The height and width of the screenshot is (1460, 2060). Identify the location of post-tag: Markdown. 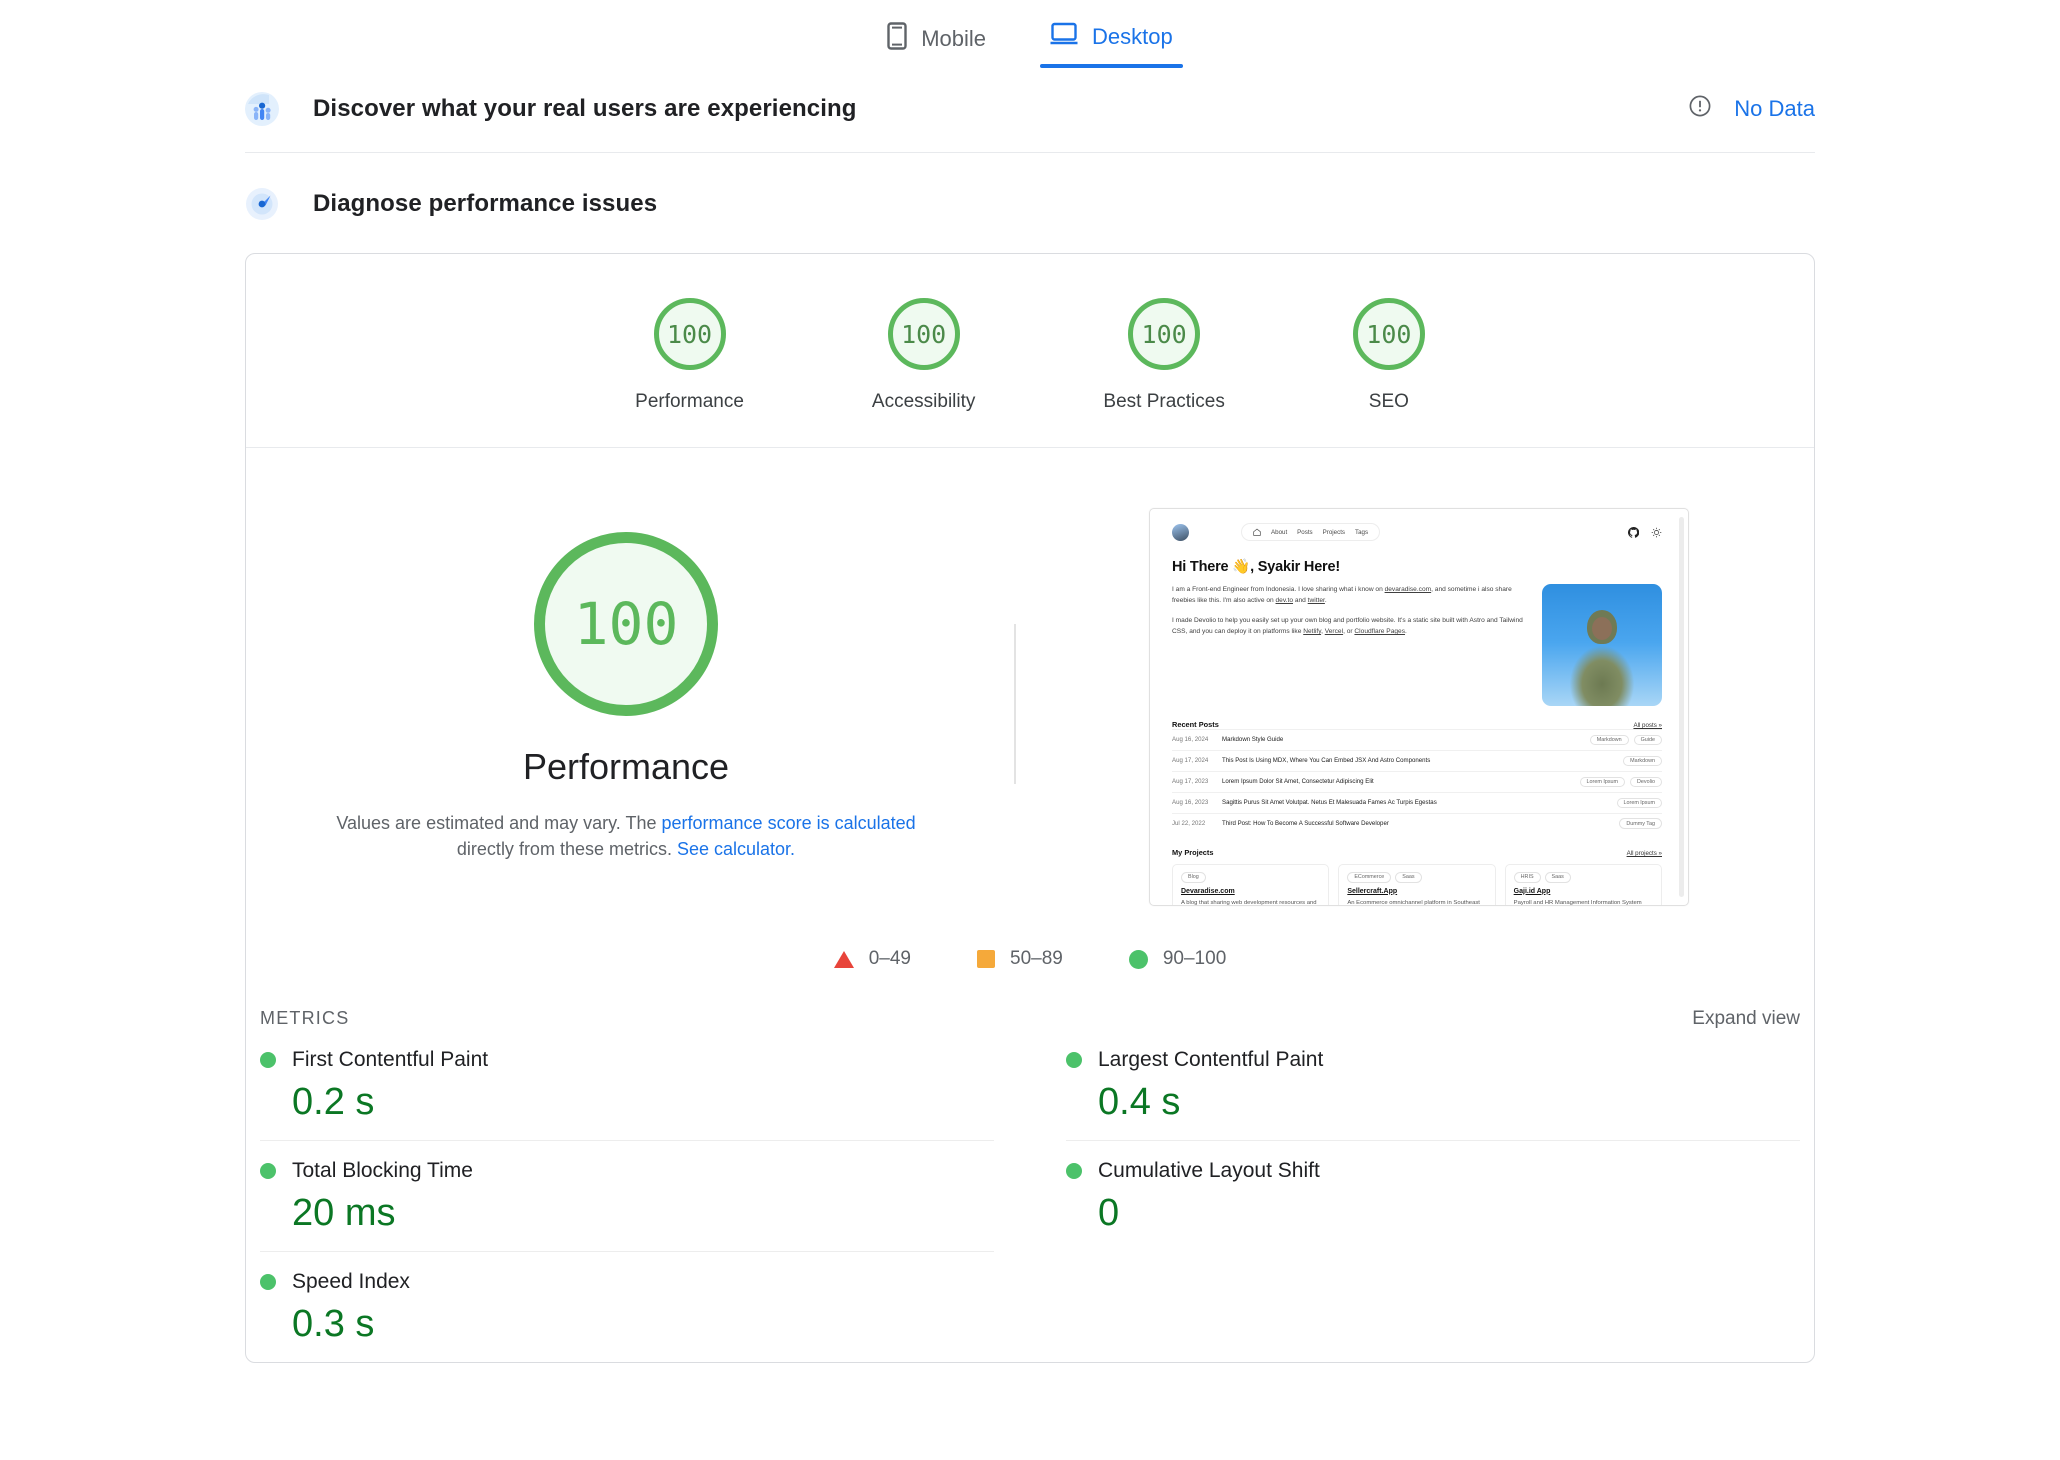
(1609, 740).